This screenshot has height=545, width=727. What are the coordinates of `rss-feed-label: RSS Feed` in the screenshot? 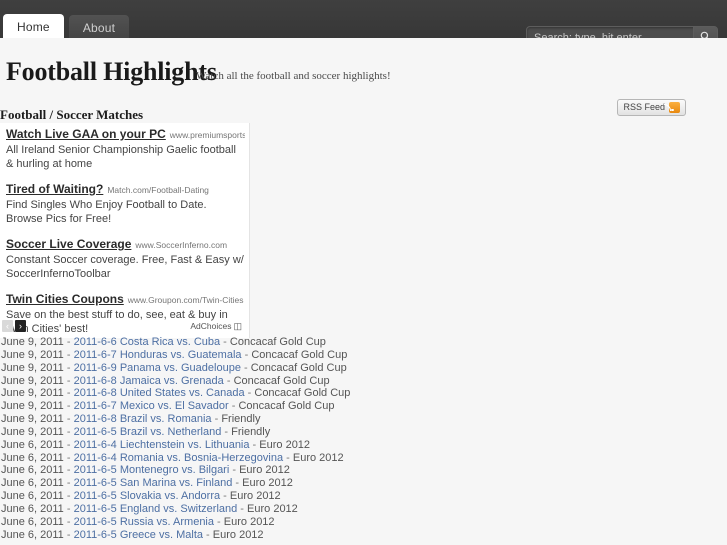 It's located at (644, 107).